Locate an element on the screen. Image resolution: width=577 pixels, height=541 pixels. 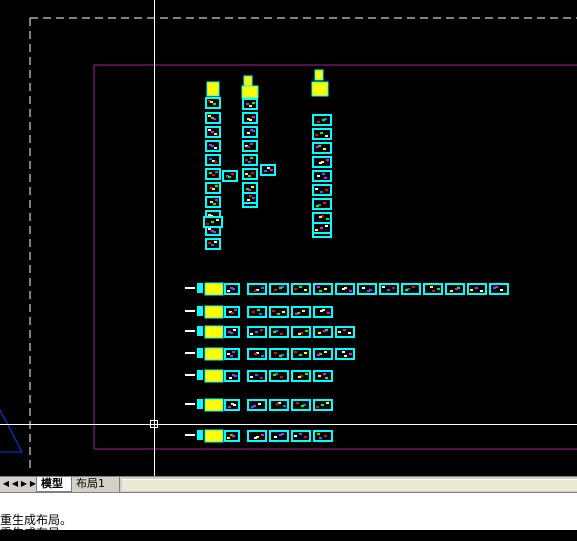
horizontal-scrollbar is located at coordinates (349, 485).